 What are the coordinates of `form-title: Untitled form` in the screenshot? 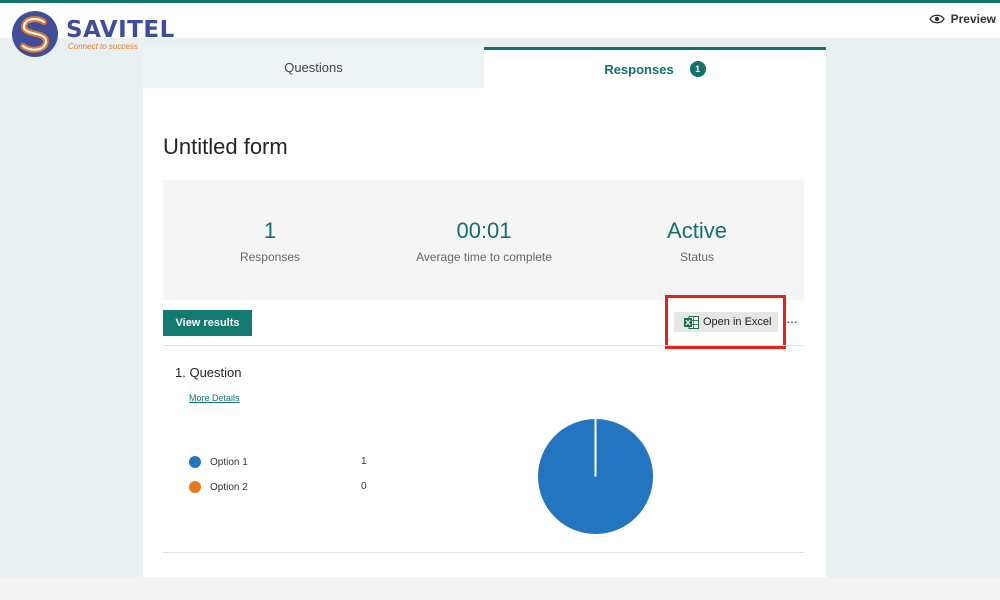 It's located at (225, 146).